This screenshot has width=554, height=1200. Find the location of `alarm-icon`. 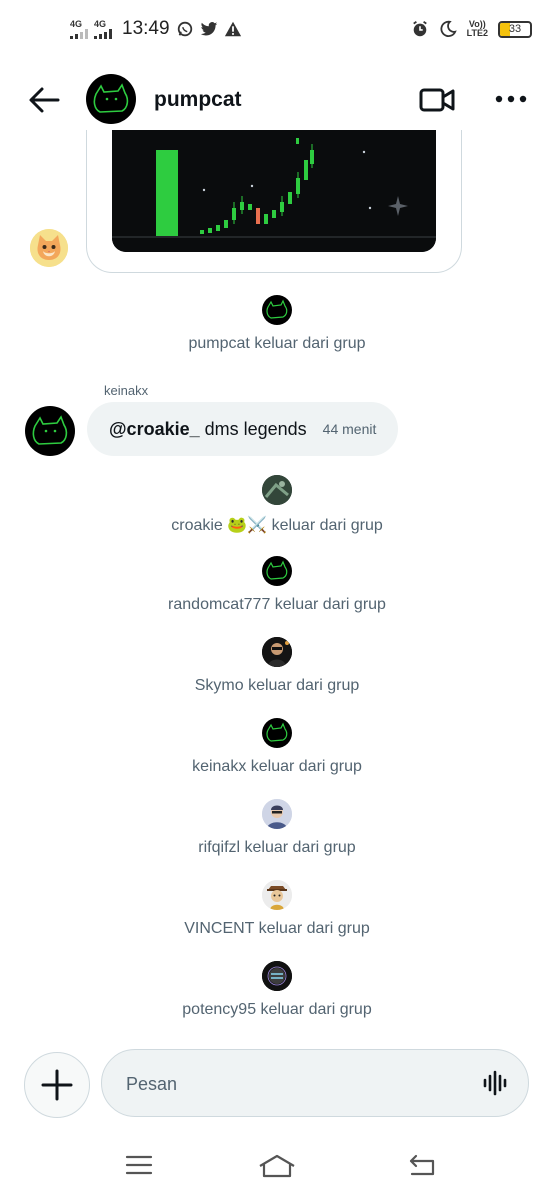

alarm-icon is located at coordinates (419, 29).